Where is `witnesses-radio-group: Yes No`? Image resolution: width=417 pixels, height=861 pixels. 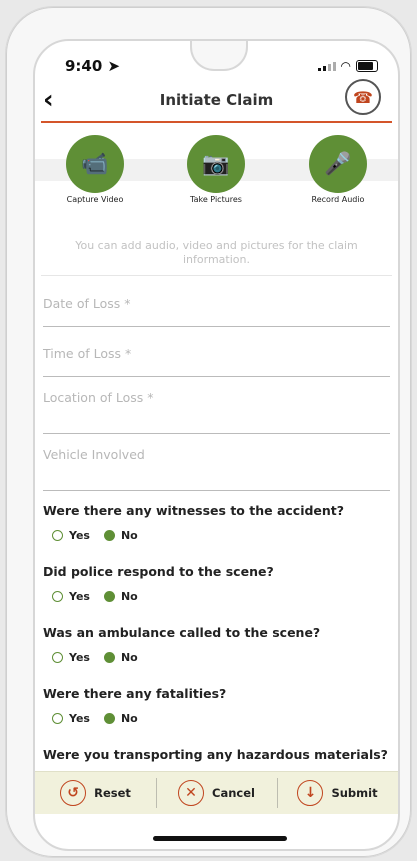
witnesses-radio-group: Yes No is located at coordinates (95, 535).